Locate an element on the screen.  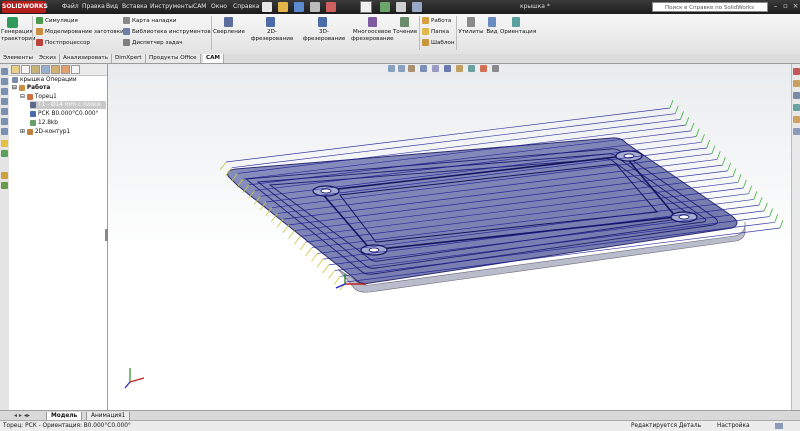
open-folder-icon is located at coordinates (283, 7).